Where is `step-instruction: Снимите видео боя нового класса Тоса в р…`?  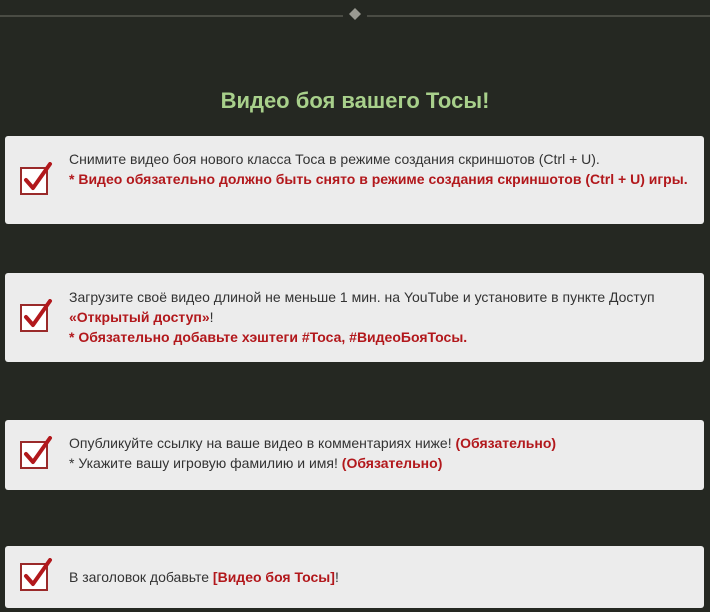 step-instruction: Снимите видео боя нового класса Тоса в р… is located at coordinates (334, 159).